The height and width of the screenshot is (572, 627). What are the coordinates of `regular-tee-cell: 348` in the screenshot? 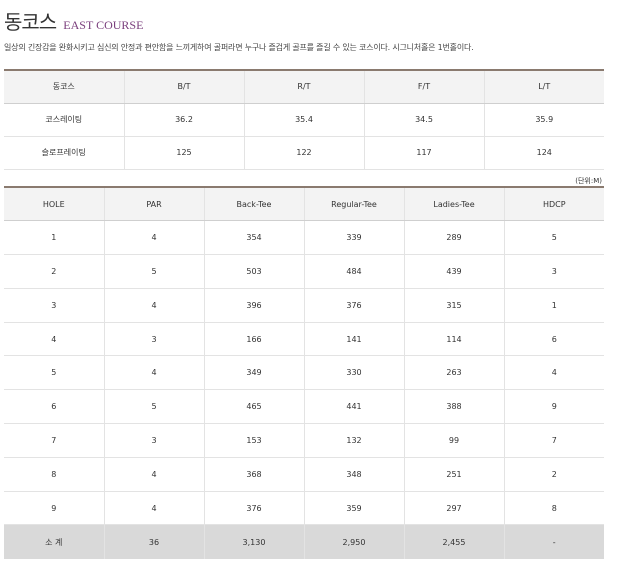 It's located at (354, 474).